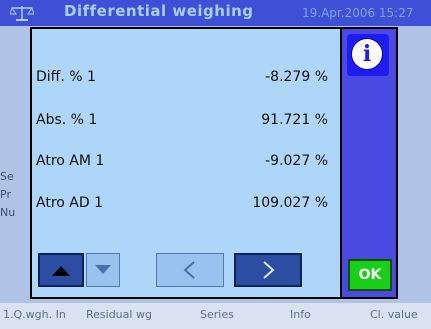 This screenshot has width=431, height=329. I want to click on result-label: Atro AD 1, so click(69, 203).